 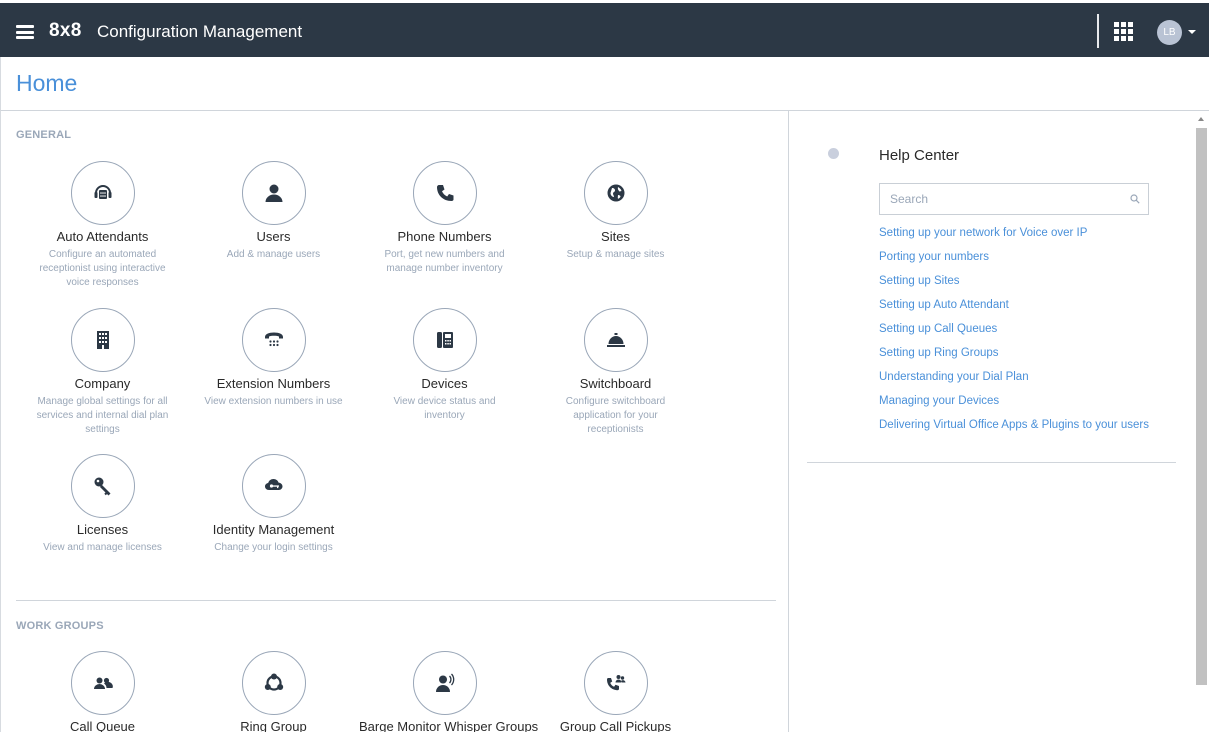 What do you see at coordinates (615, 725) in the screenshot?
I see `tile-title: Group Call Pickups` at bounding box center [615, 725].